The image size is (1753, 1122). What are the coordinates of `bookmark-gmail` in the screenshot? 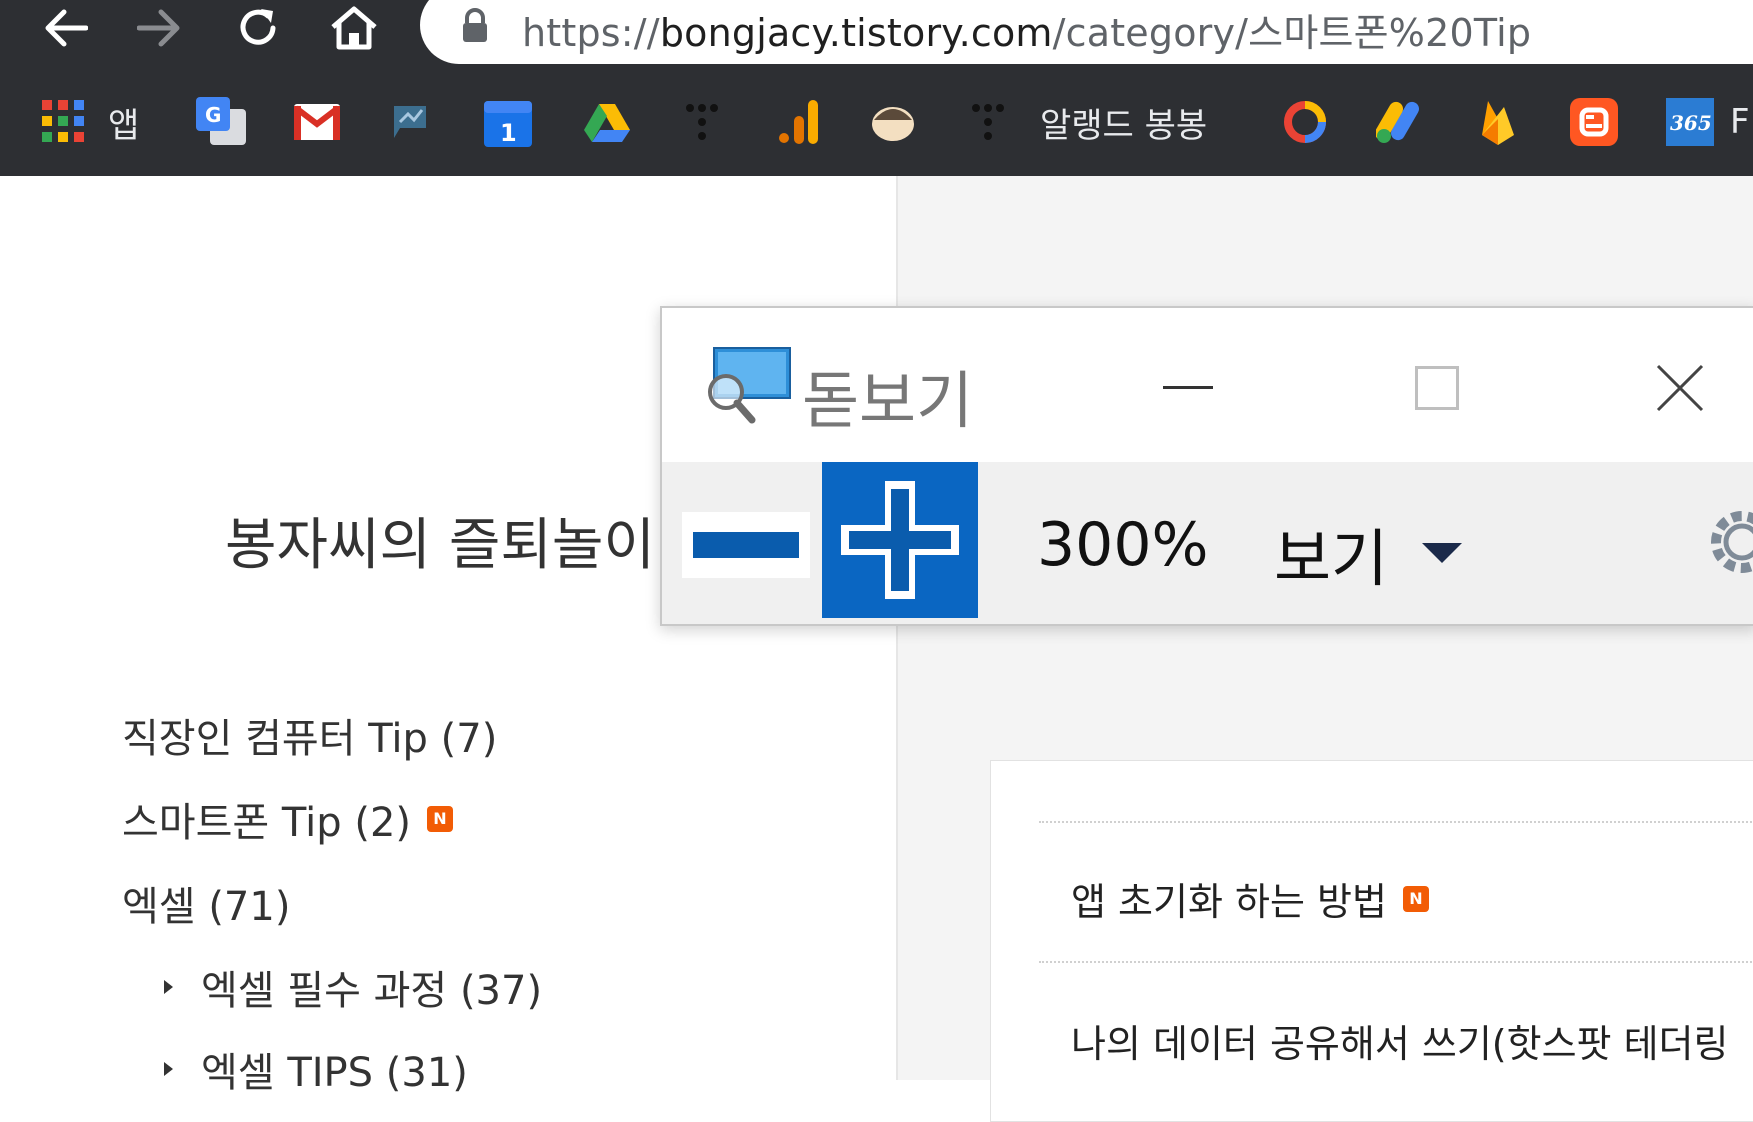 It's located at (317, 122).